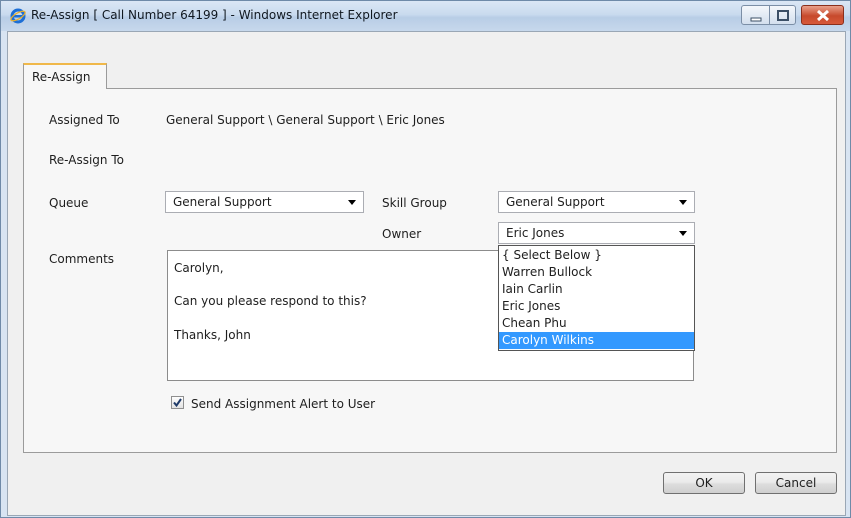  I want to click on maximize-icon, so click(783, 15).